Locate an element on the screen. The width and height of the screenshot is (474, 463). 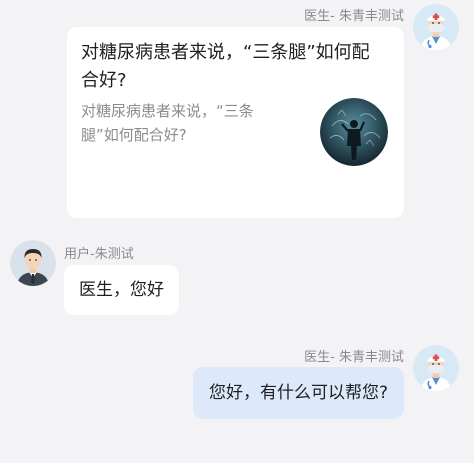
user-avatar-icon is located at coordinates (33, 263).